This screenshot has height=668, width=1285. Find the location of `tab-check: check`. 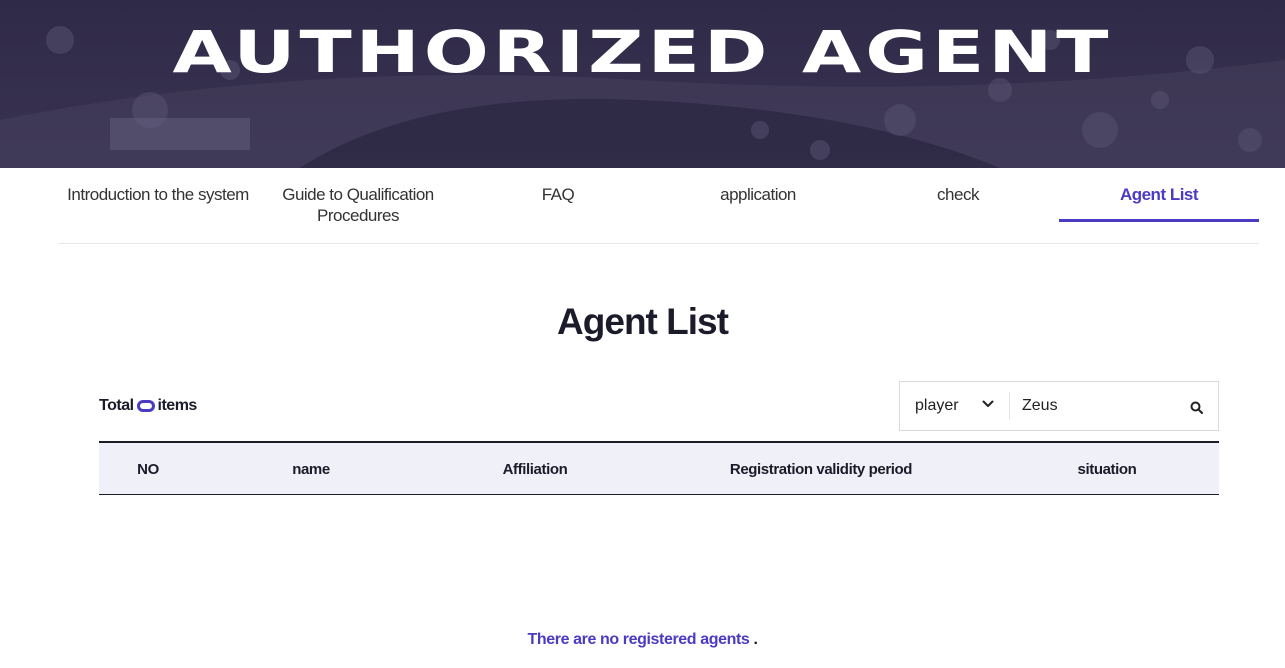

tab-check: check is located at coordinates (958, 195).